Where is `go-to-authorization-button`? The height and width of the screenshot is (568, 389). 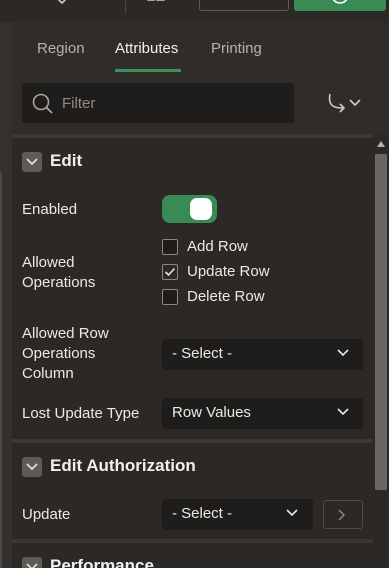
go-to-authorization-button is located at coordinates (343, 514).